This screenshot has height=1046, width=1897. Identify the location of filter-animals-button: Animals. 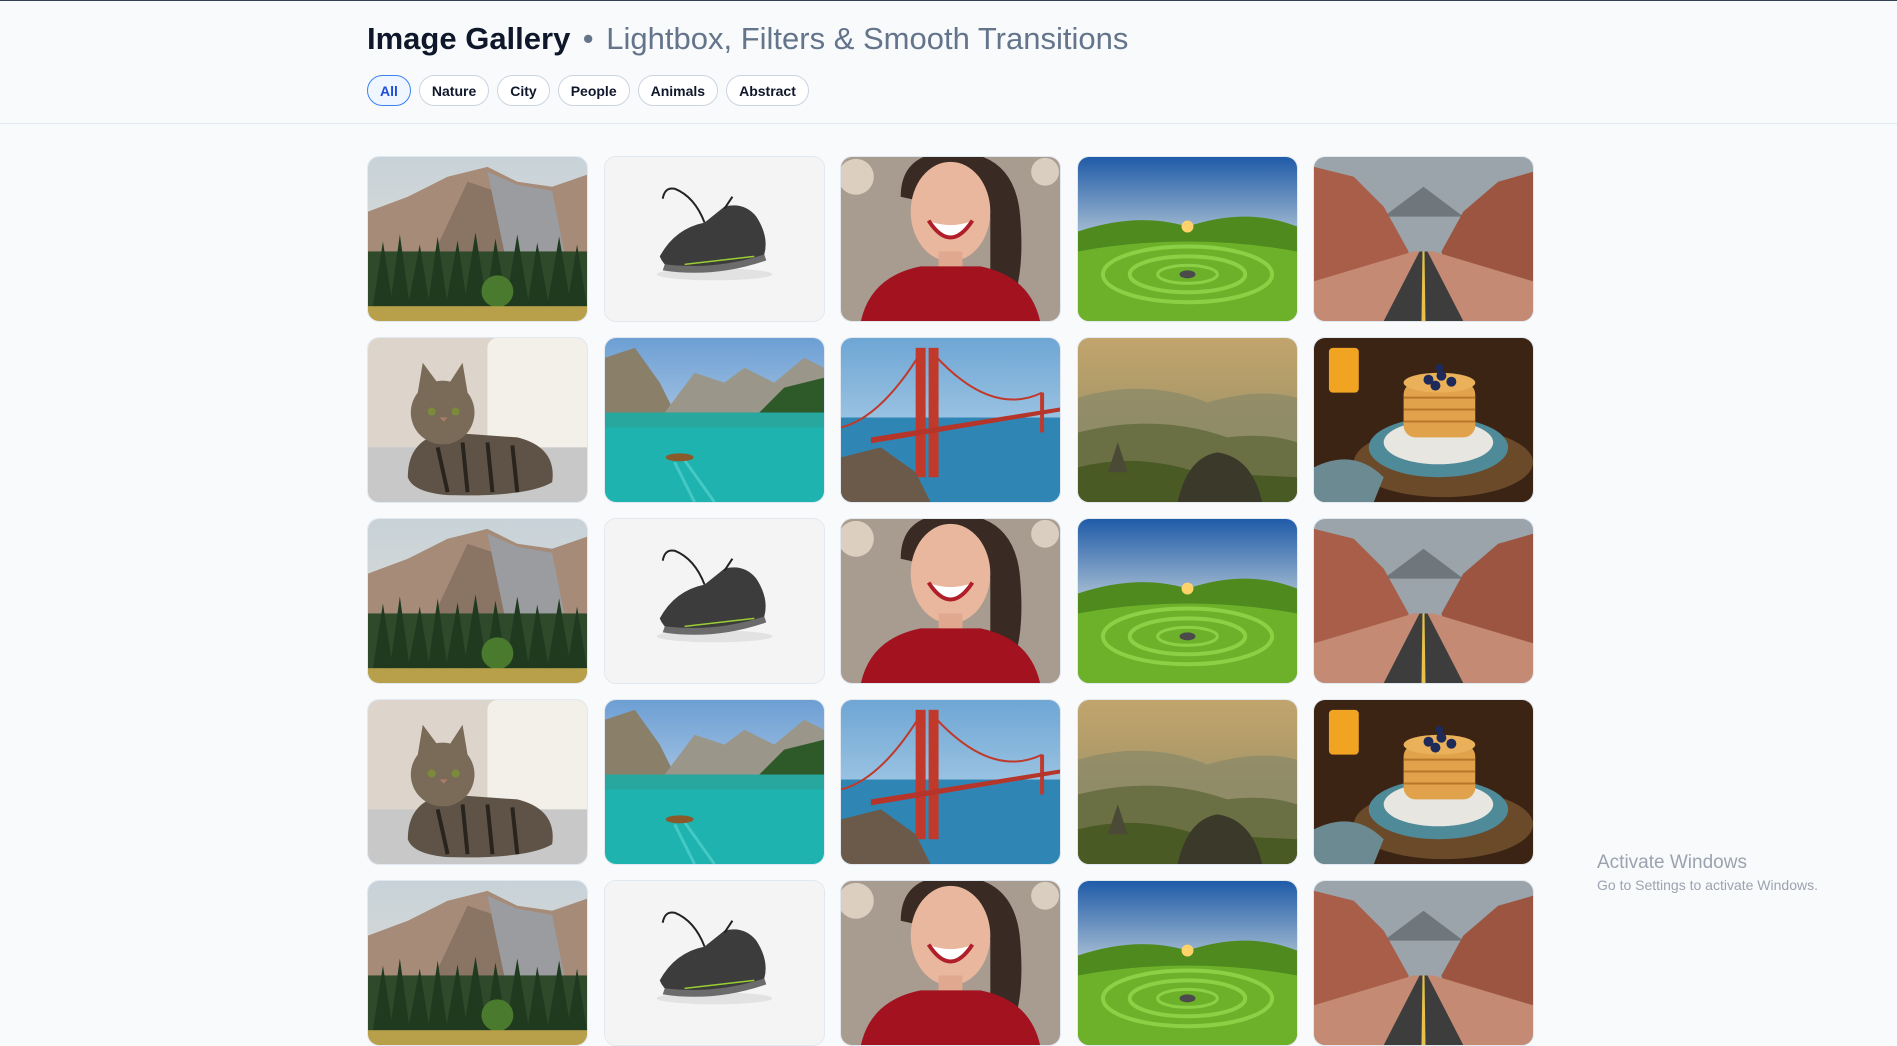
(678, 90).